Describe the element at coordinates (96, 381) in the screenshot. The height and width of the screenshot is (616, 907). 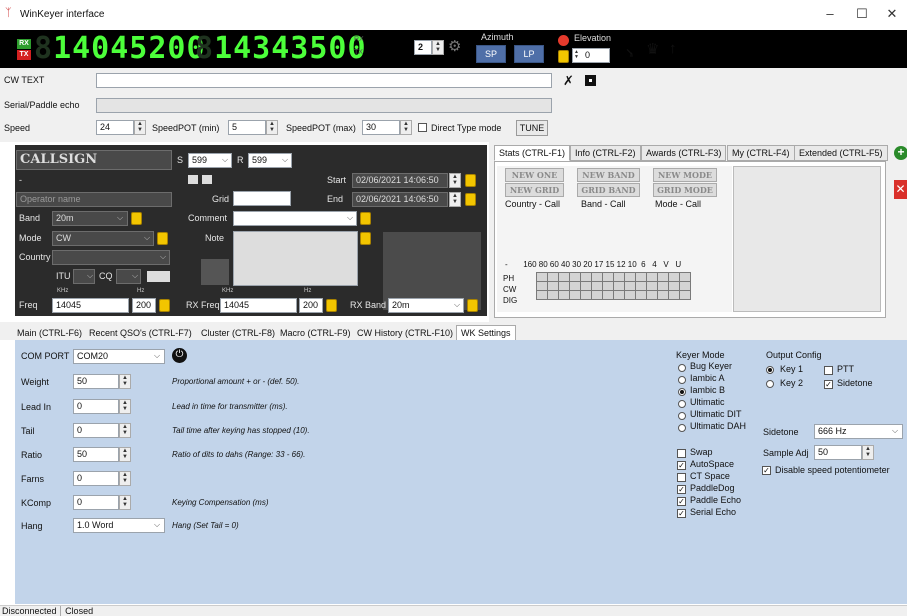
I see `weight-input: 50` at that location.